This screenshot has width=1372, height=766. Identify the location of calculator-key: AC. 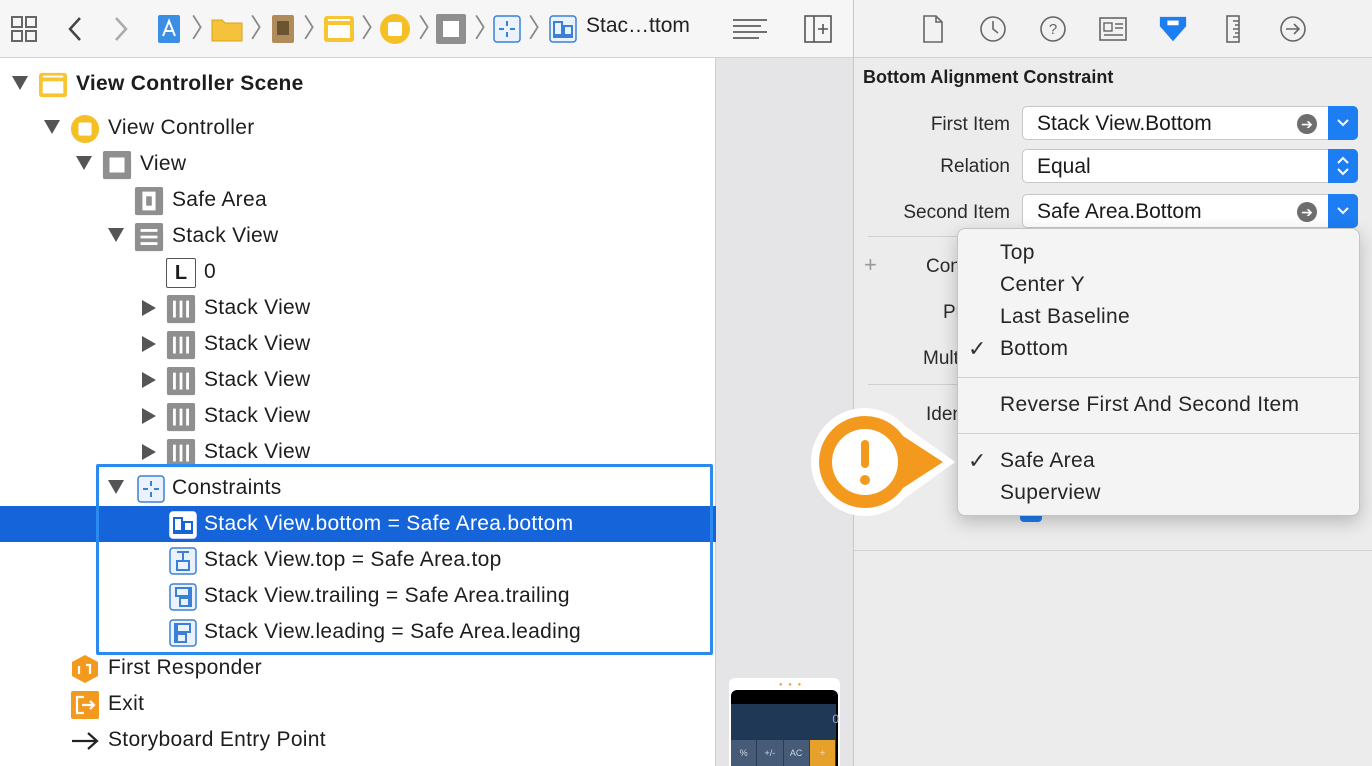
(796, 753).